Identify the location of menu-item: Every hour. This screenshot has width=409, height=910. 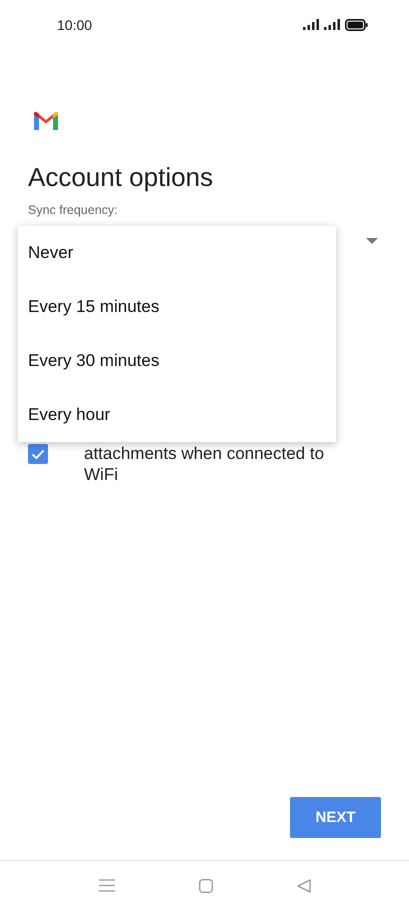
(177, 415).